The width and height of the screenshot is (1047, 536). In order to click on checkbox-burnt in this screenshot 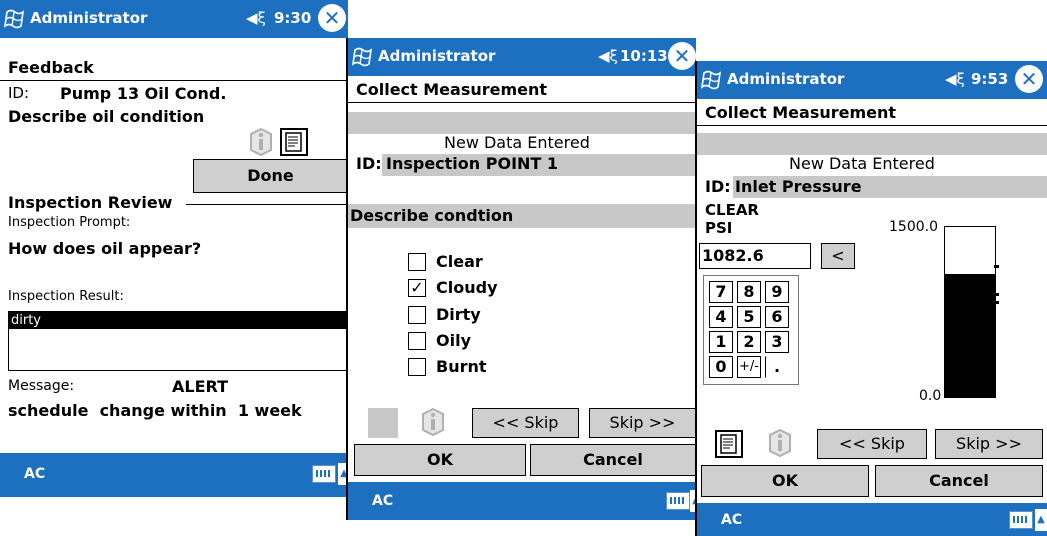, I will do `click(417, 367)`.